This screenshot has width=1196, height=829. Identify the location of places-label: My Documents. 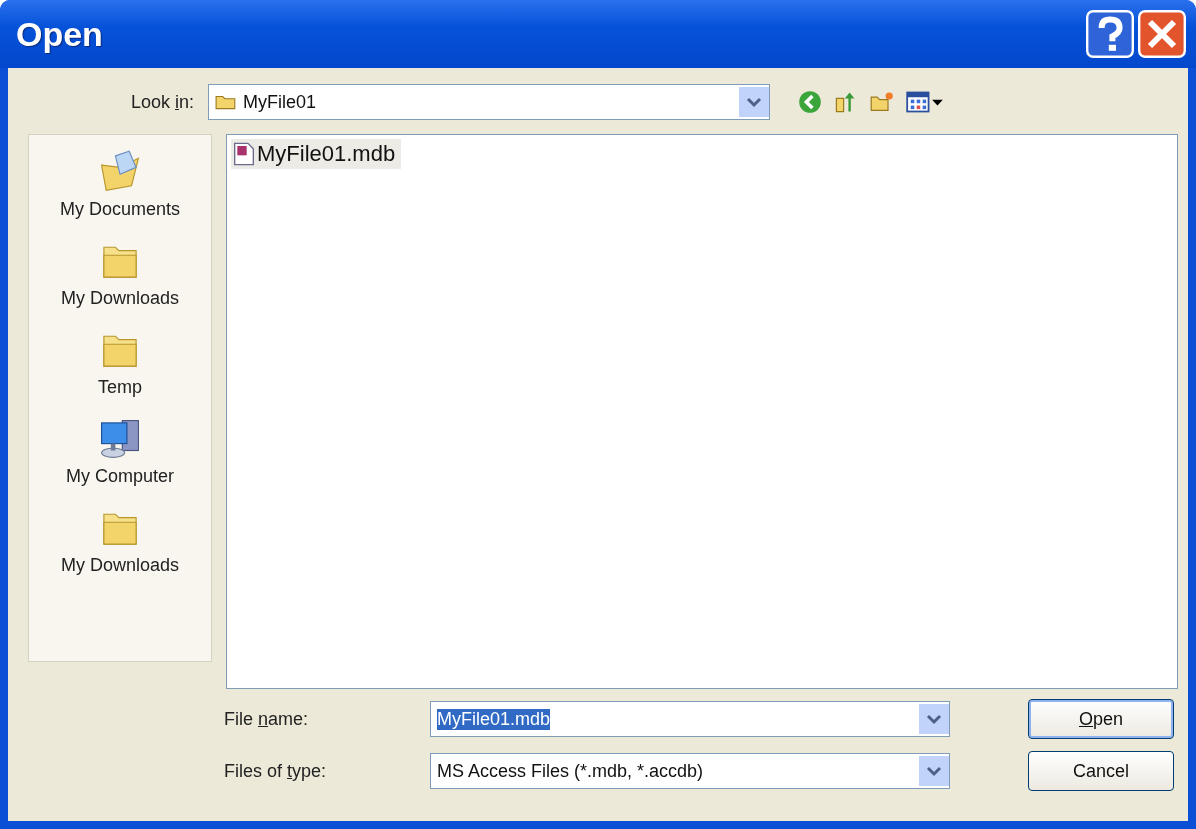
(119, 209).